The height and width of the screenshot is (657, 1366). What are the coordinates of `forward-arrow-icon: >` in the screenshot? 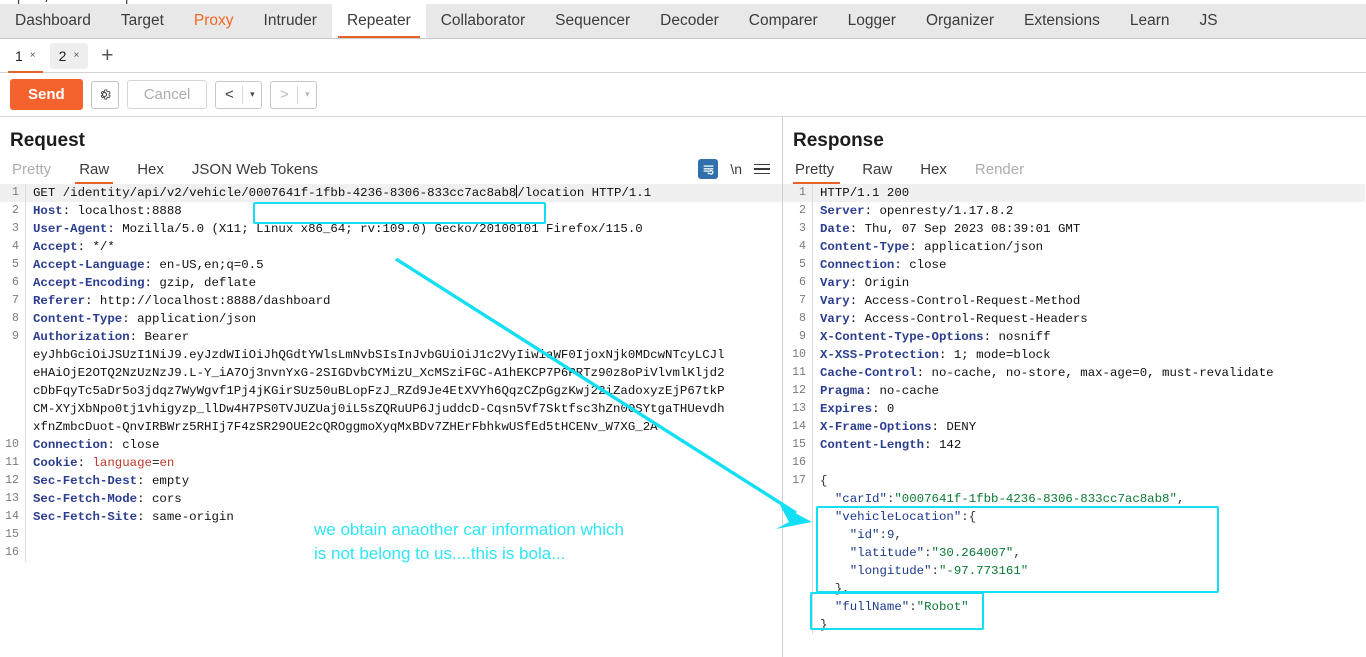 It's located at (284, 95).